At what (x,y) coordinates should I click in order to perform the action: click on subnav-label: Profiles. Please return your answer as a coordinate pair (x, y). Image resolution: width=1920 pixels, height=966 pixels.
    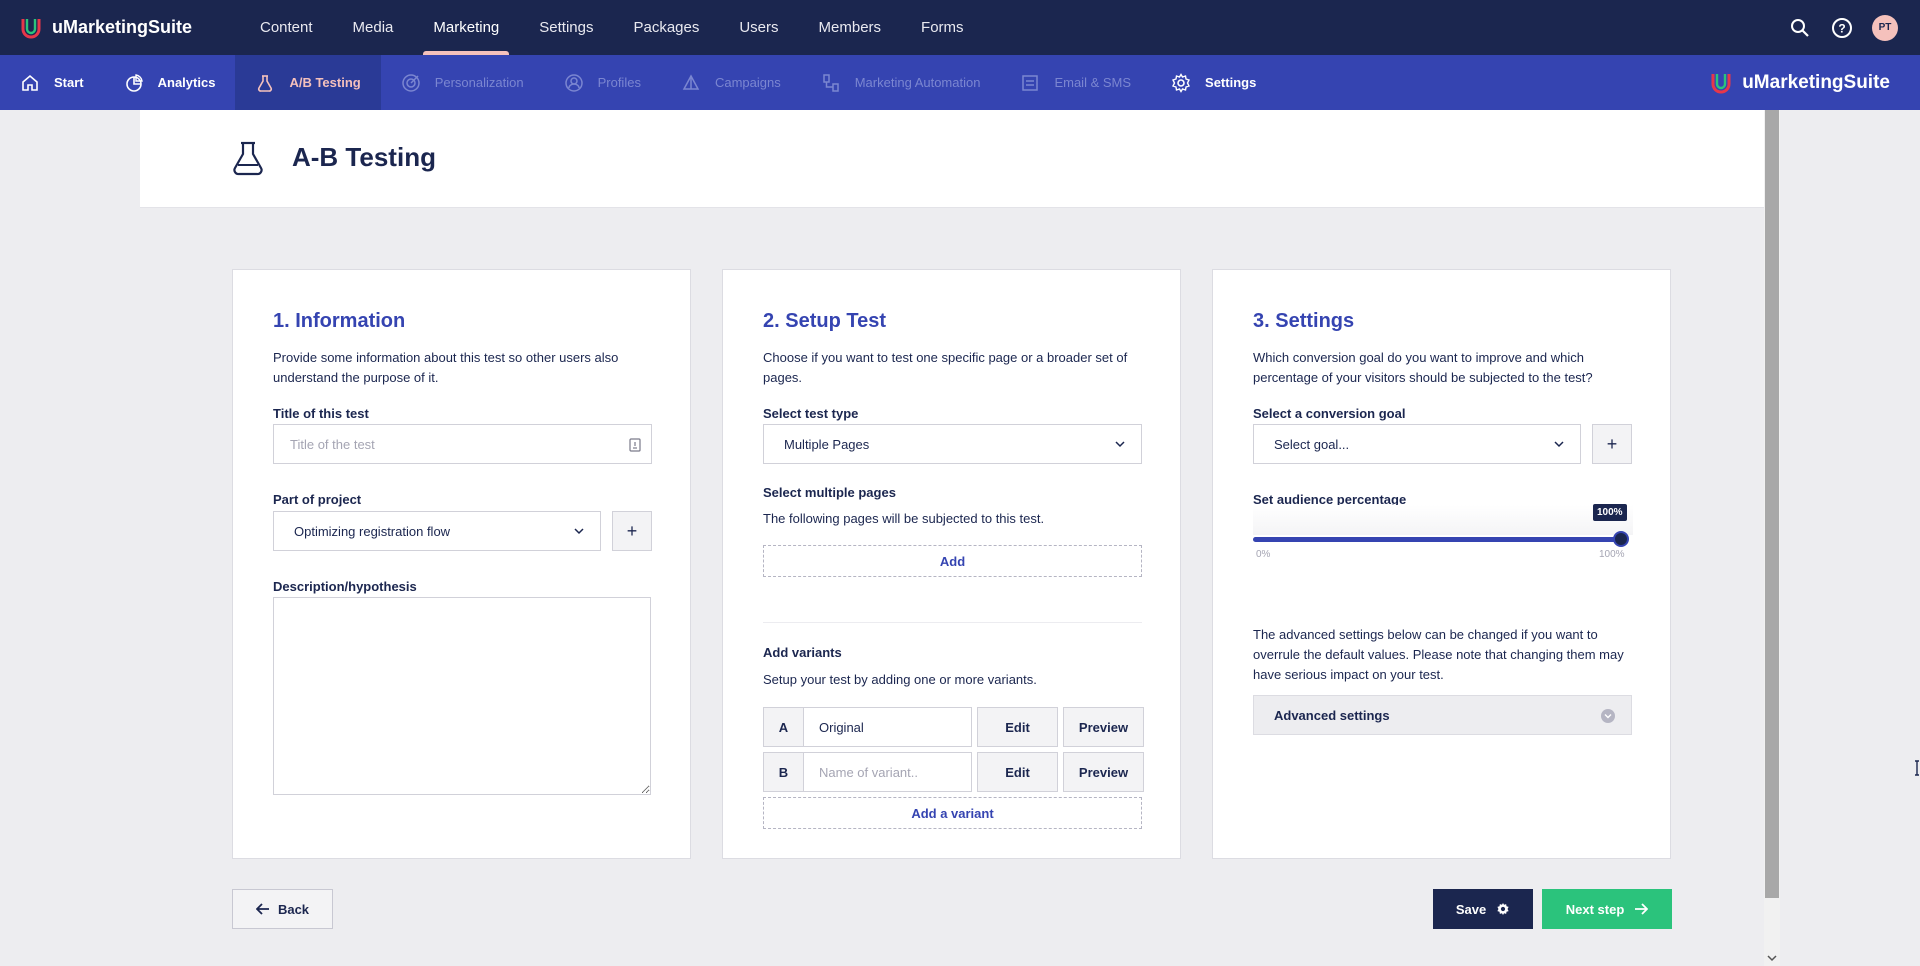
    Looking at the image, I should click on (619, 82).